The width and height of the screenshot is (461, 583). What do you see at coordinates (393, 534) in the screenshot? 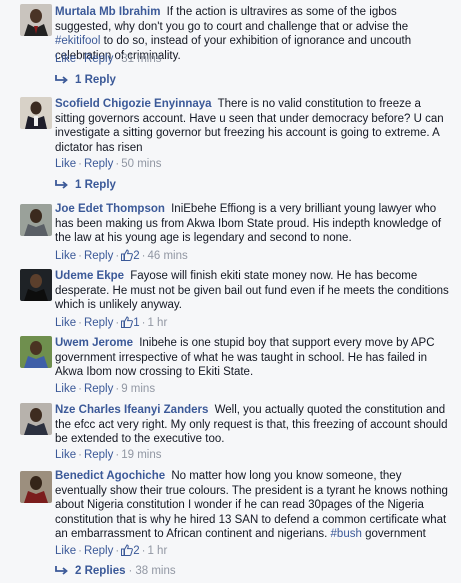
I see `comment-text-continued: government` at bounding box center [393, 534].